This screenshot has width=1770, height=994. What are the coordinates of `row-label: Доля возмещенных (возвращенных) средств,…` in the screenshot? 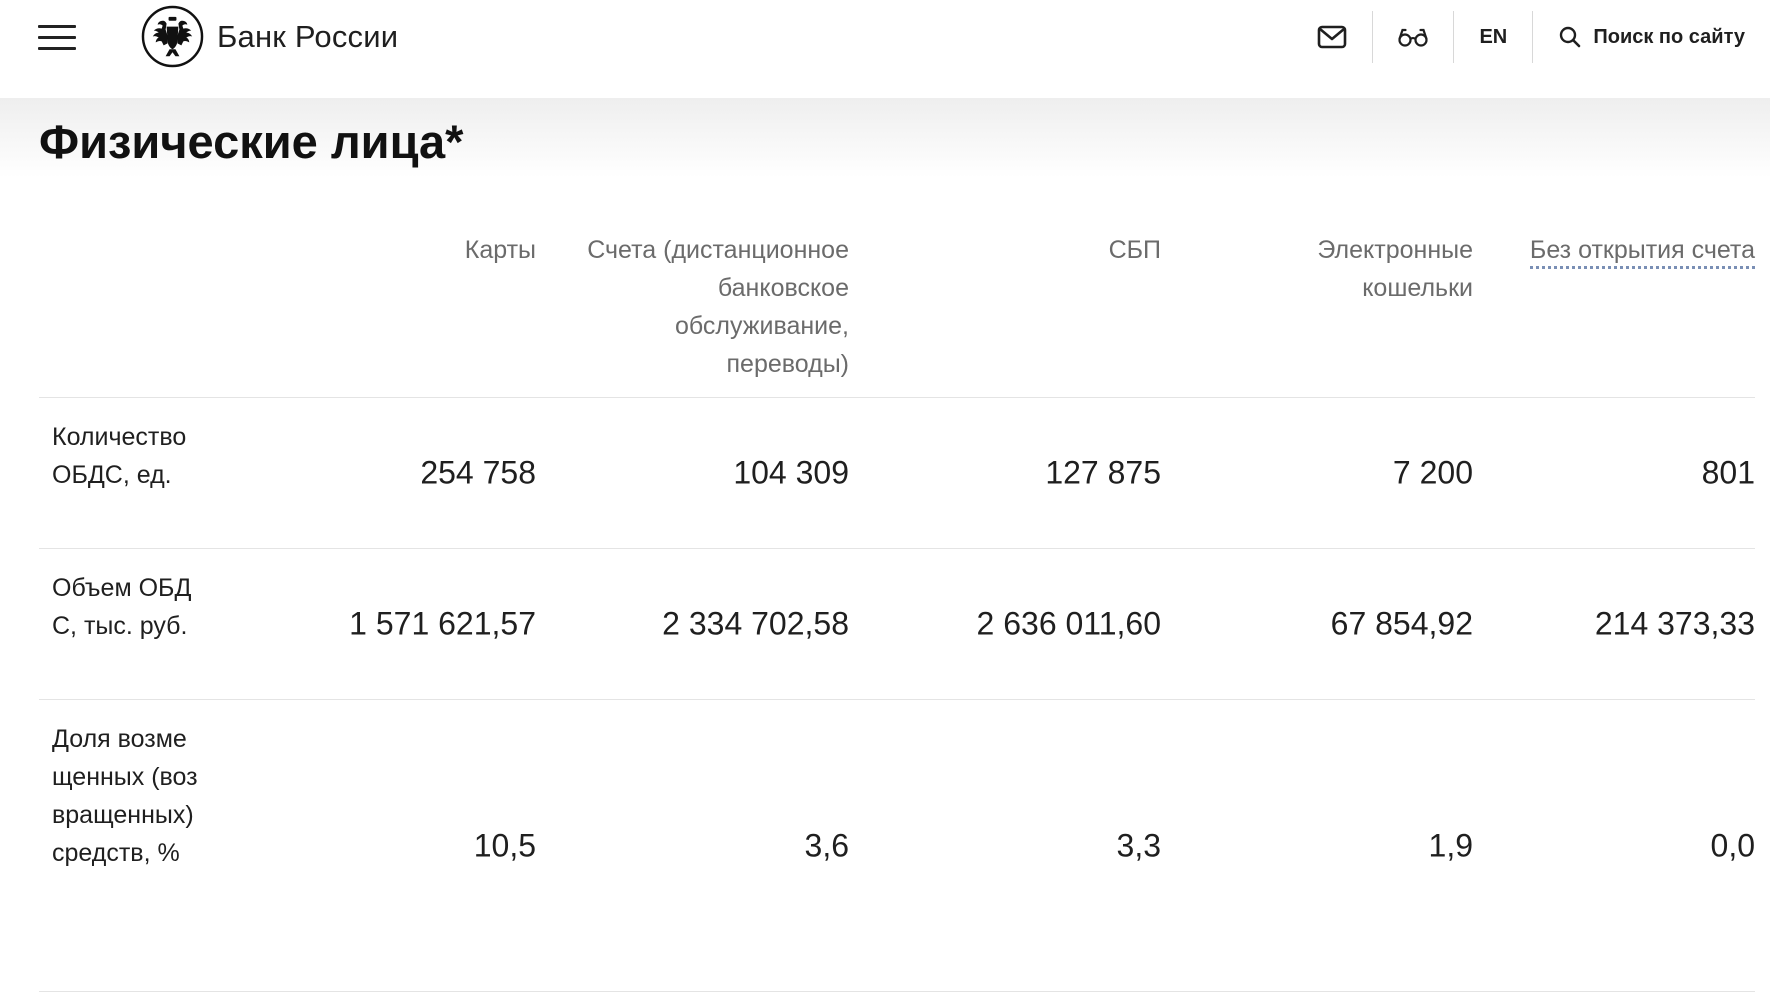 It's located at (125, 796).